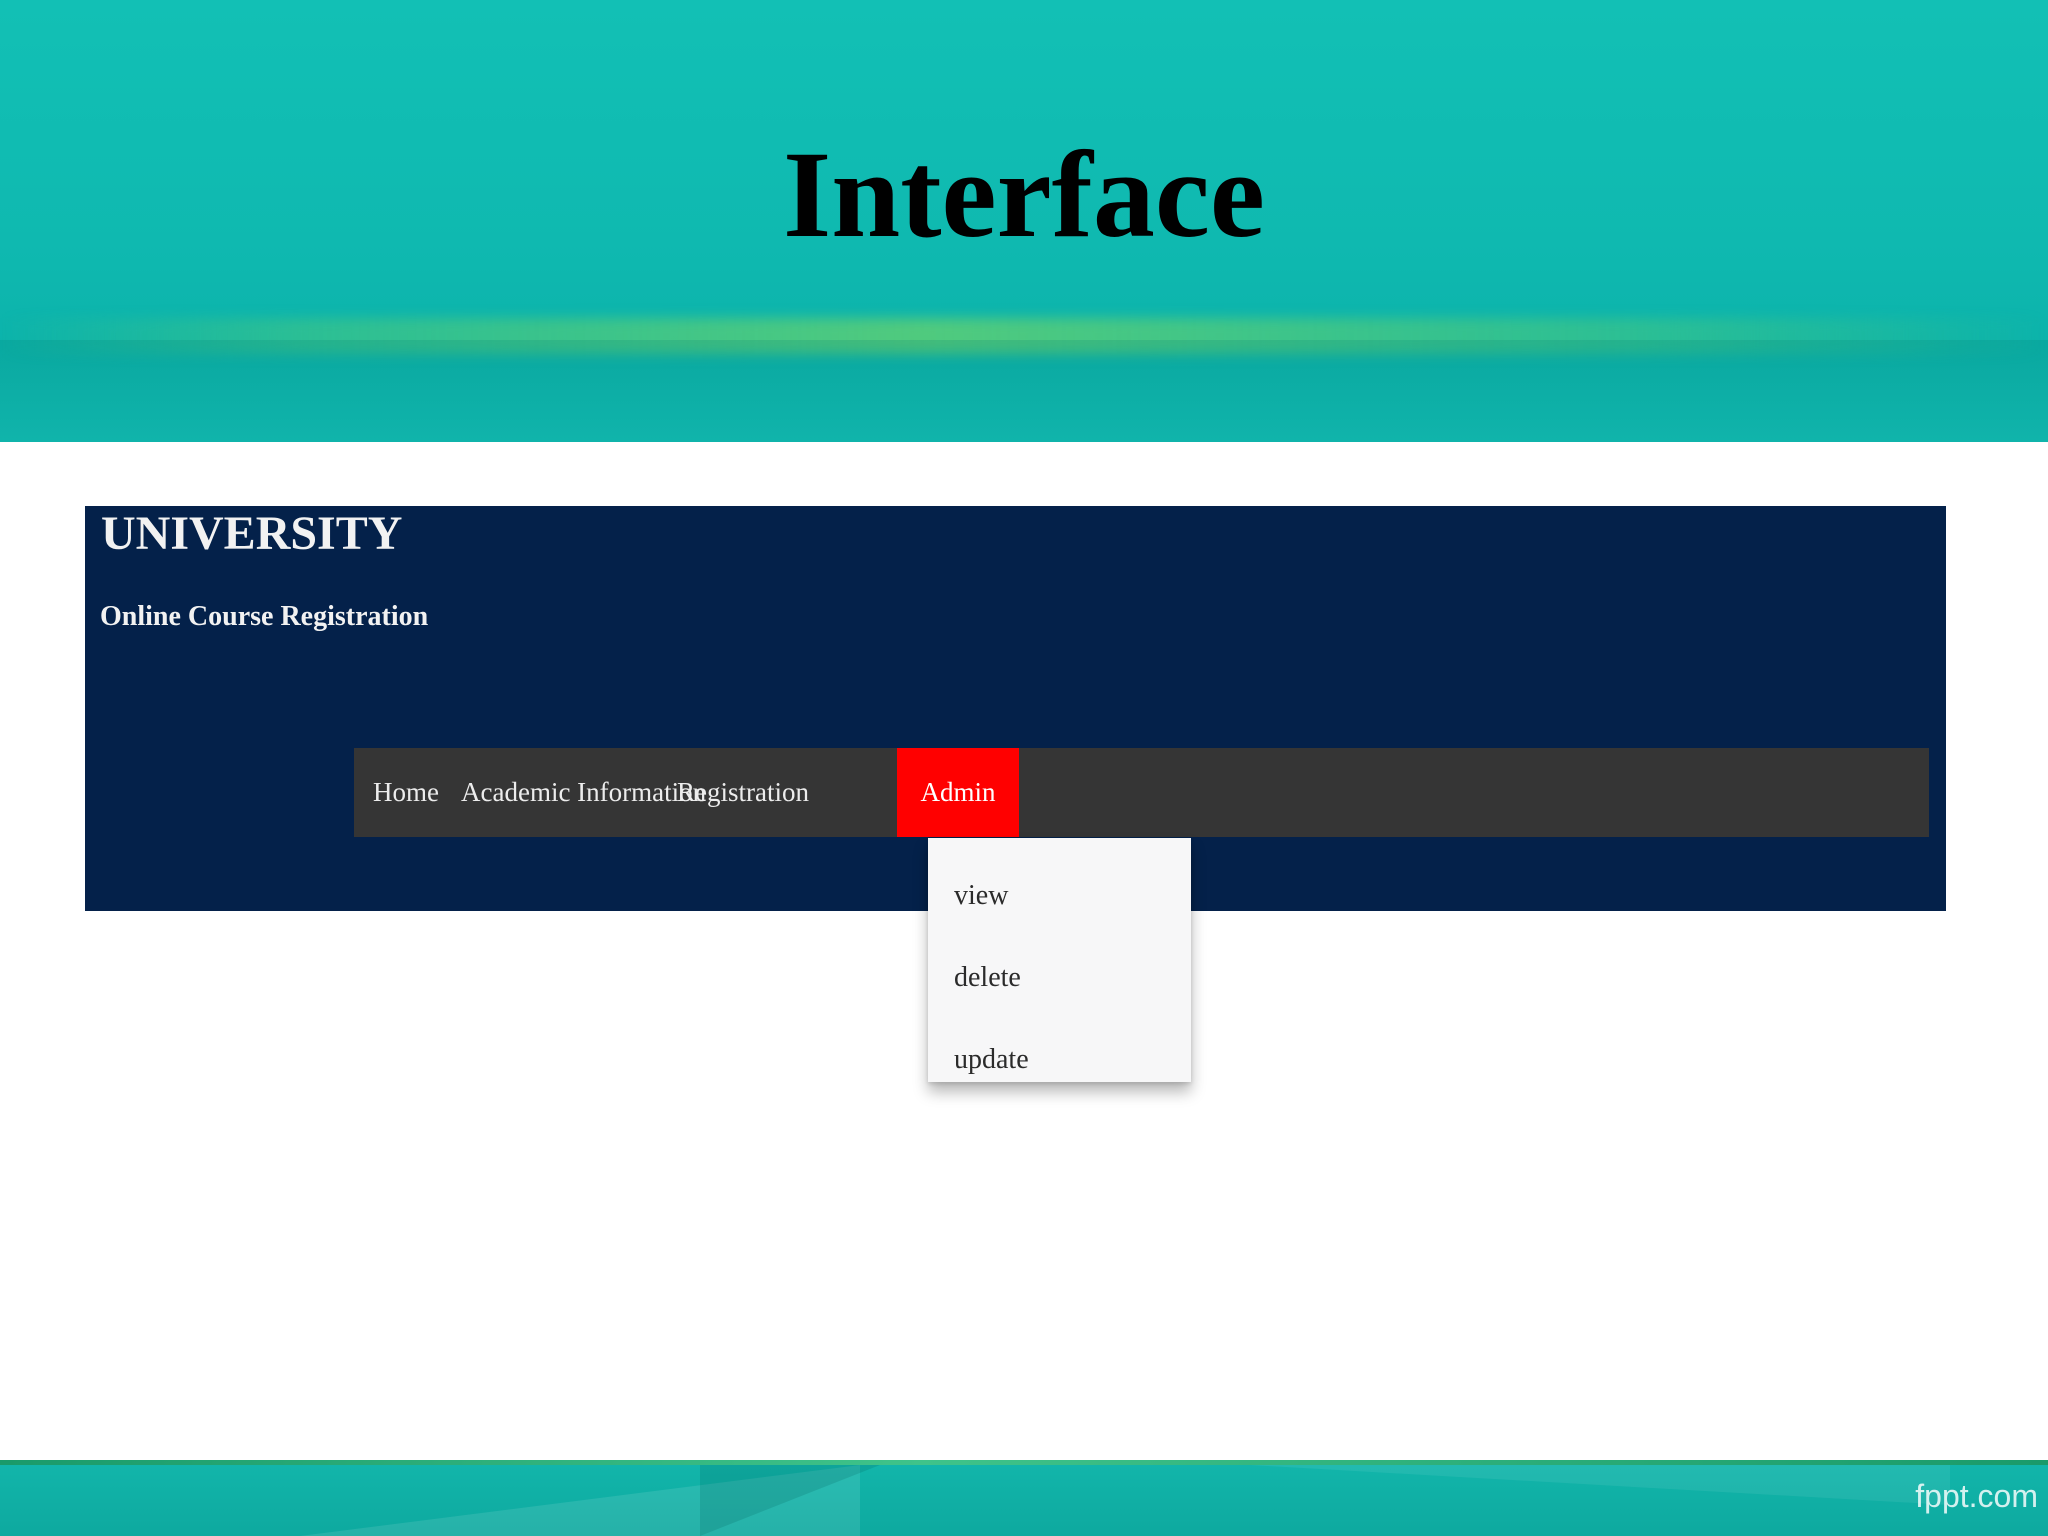 This screenshot has height=1536, width=2048. Describe the element at coordinates (991, 1060) in the screenshot. I see `dropdown-item-update: update` at that location.